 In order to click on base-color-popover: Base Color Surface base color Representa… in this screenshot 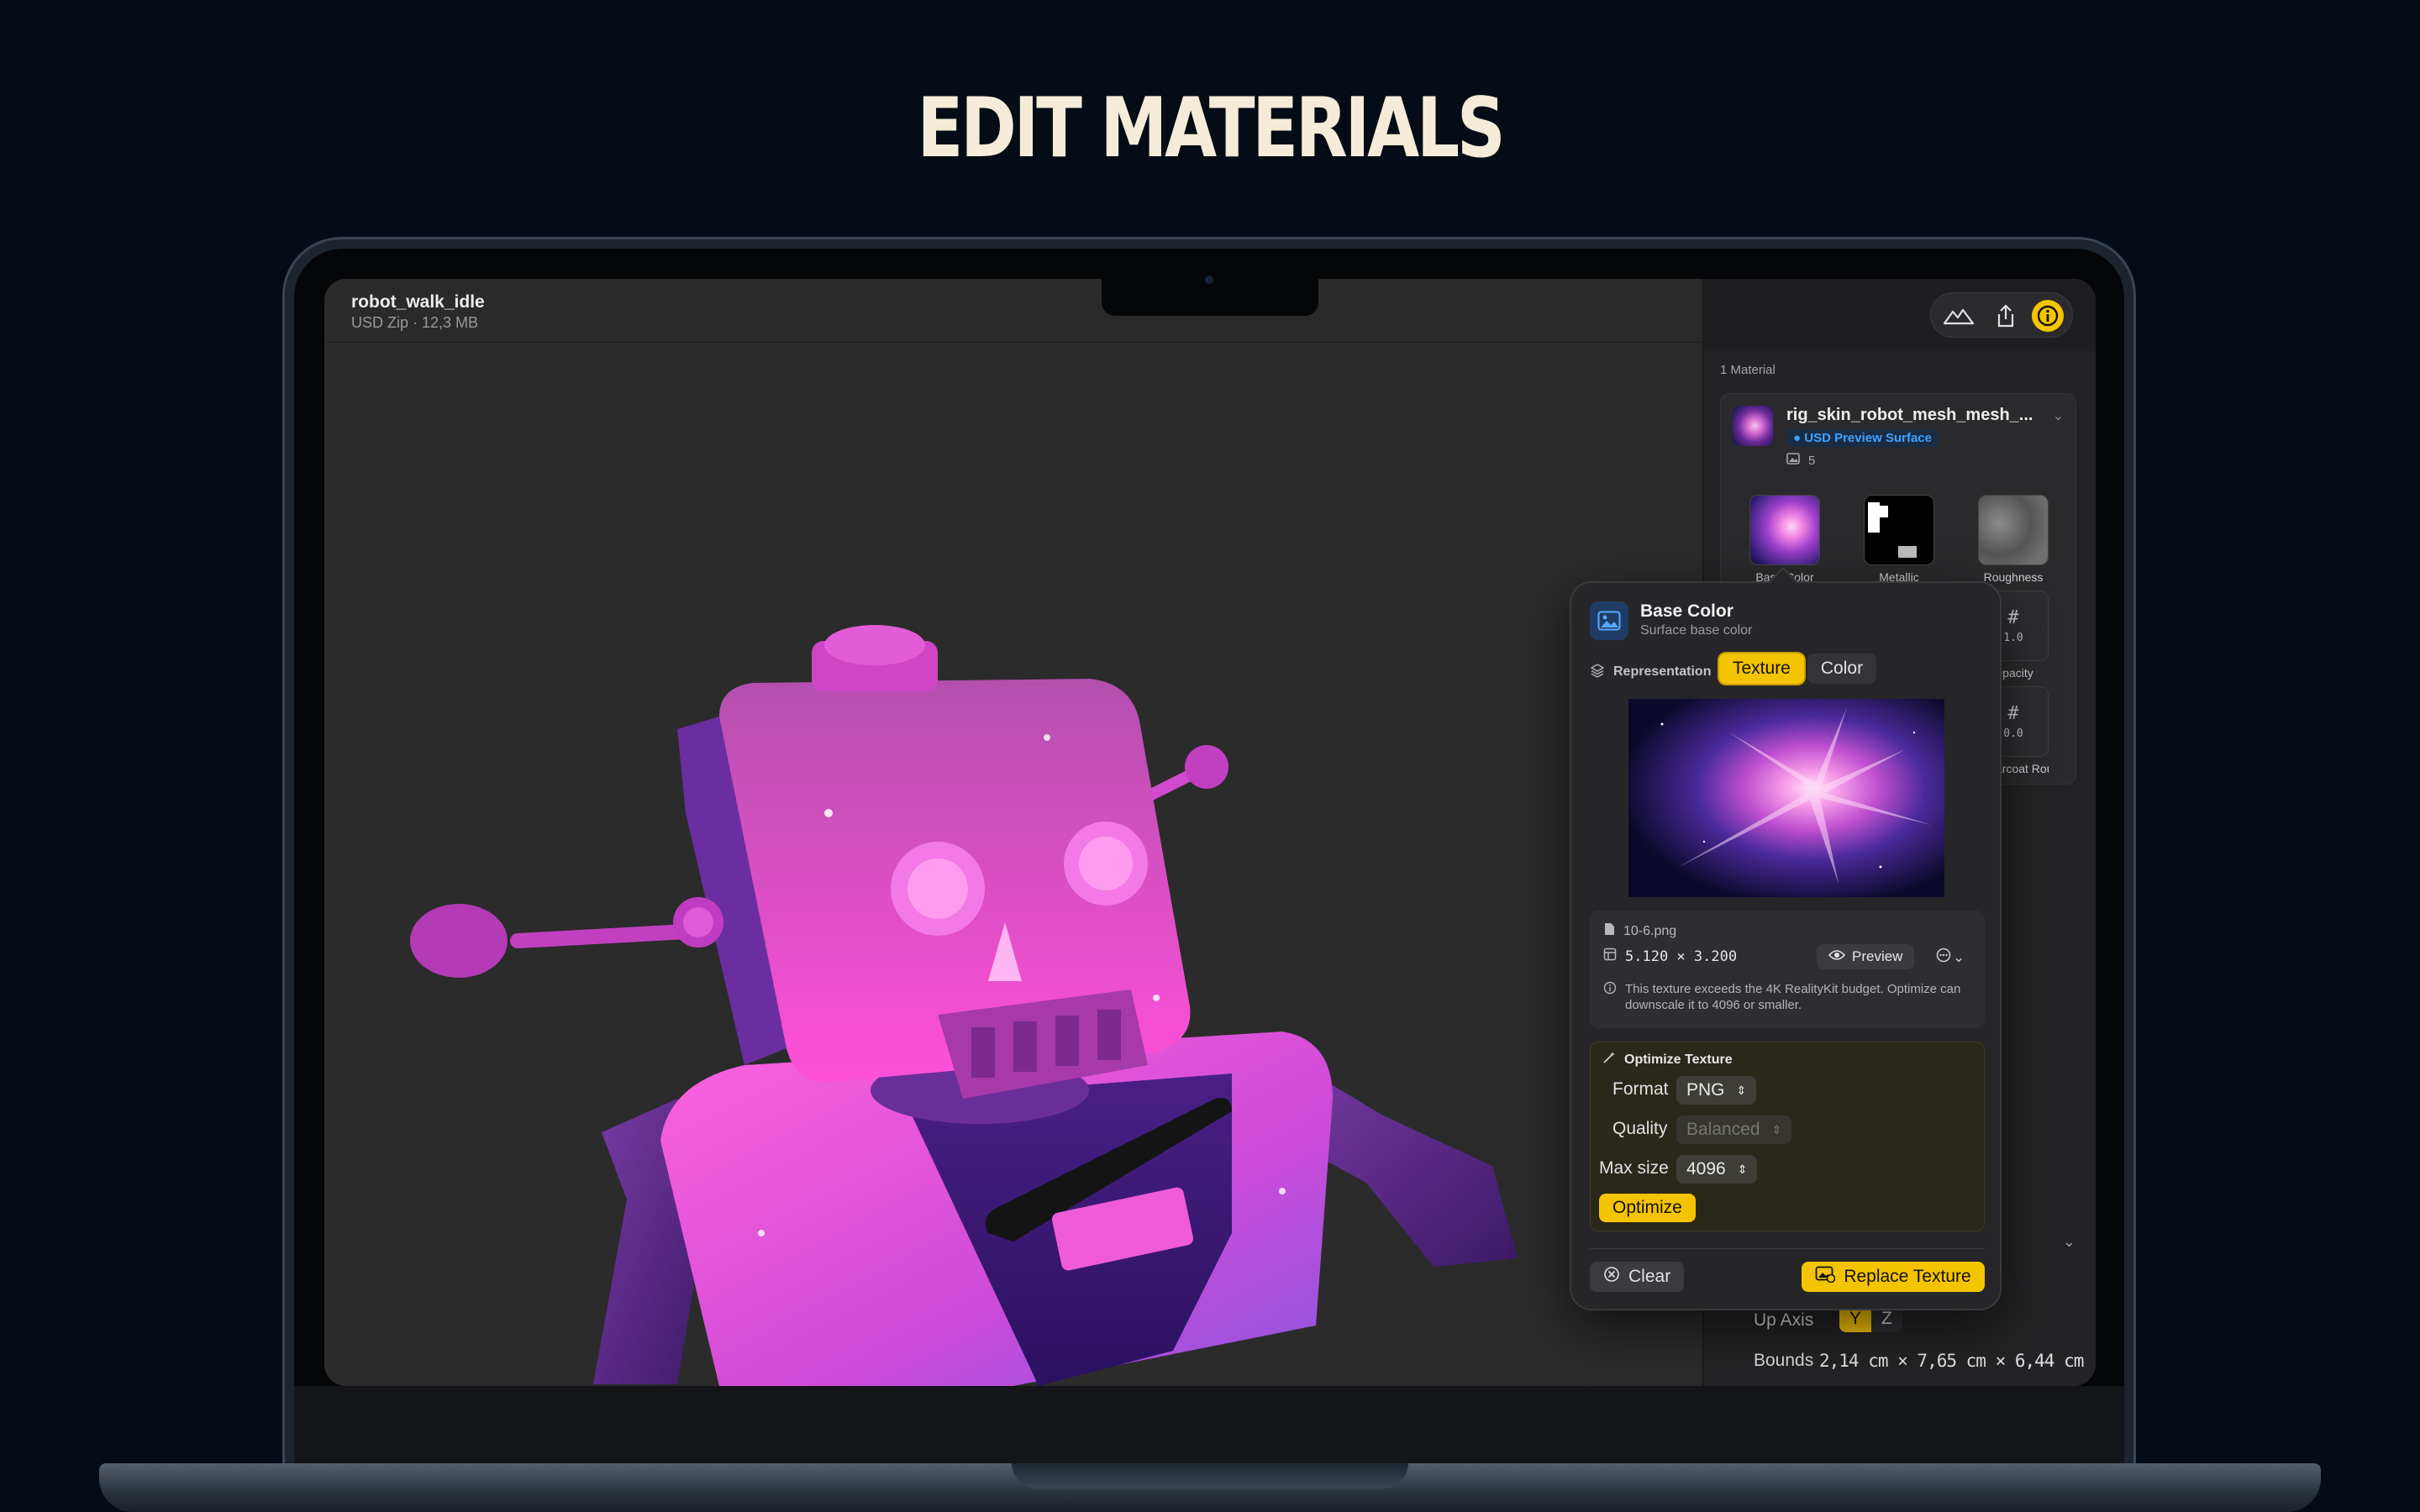, I will do `click(1786, 945)`.